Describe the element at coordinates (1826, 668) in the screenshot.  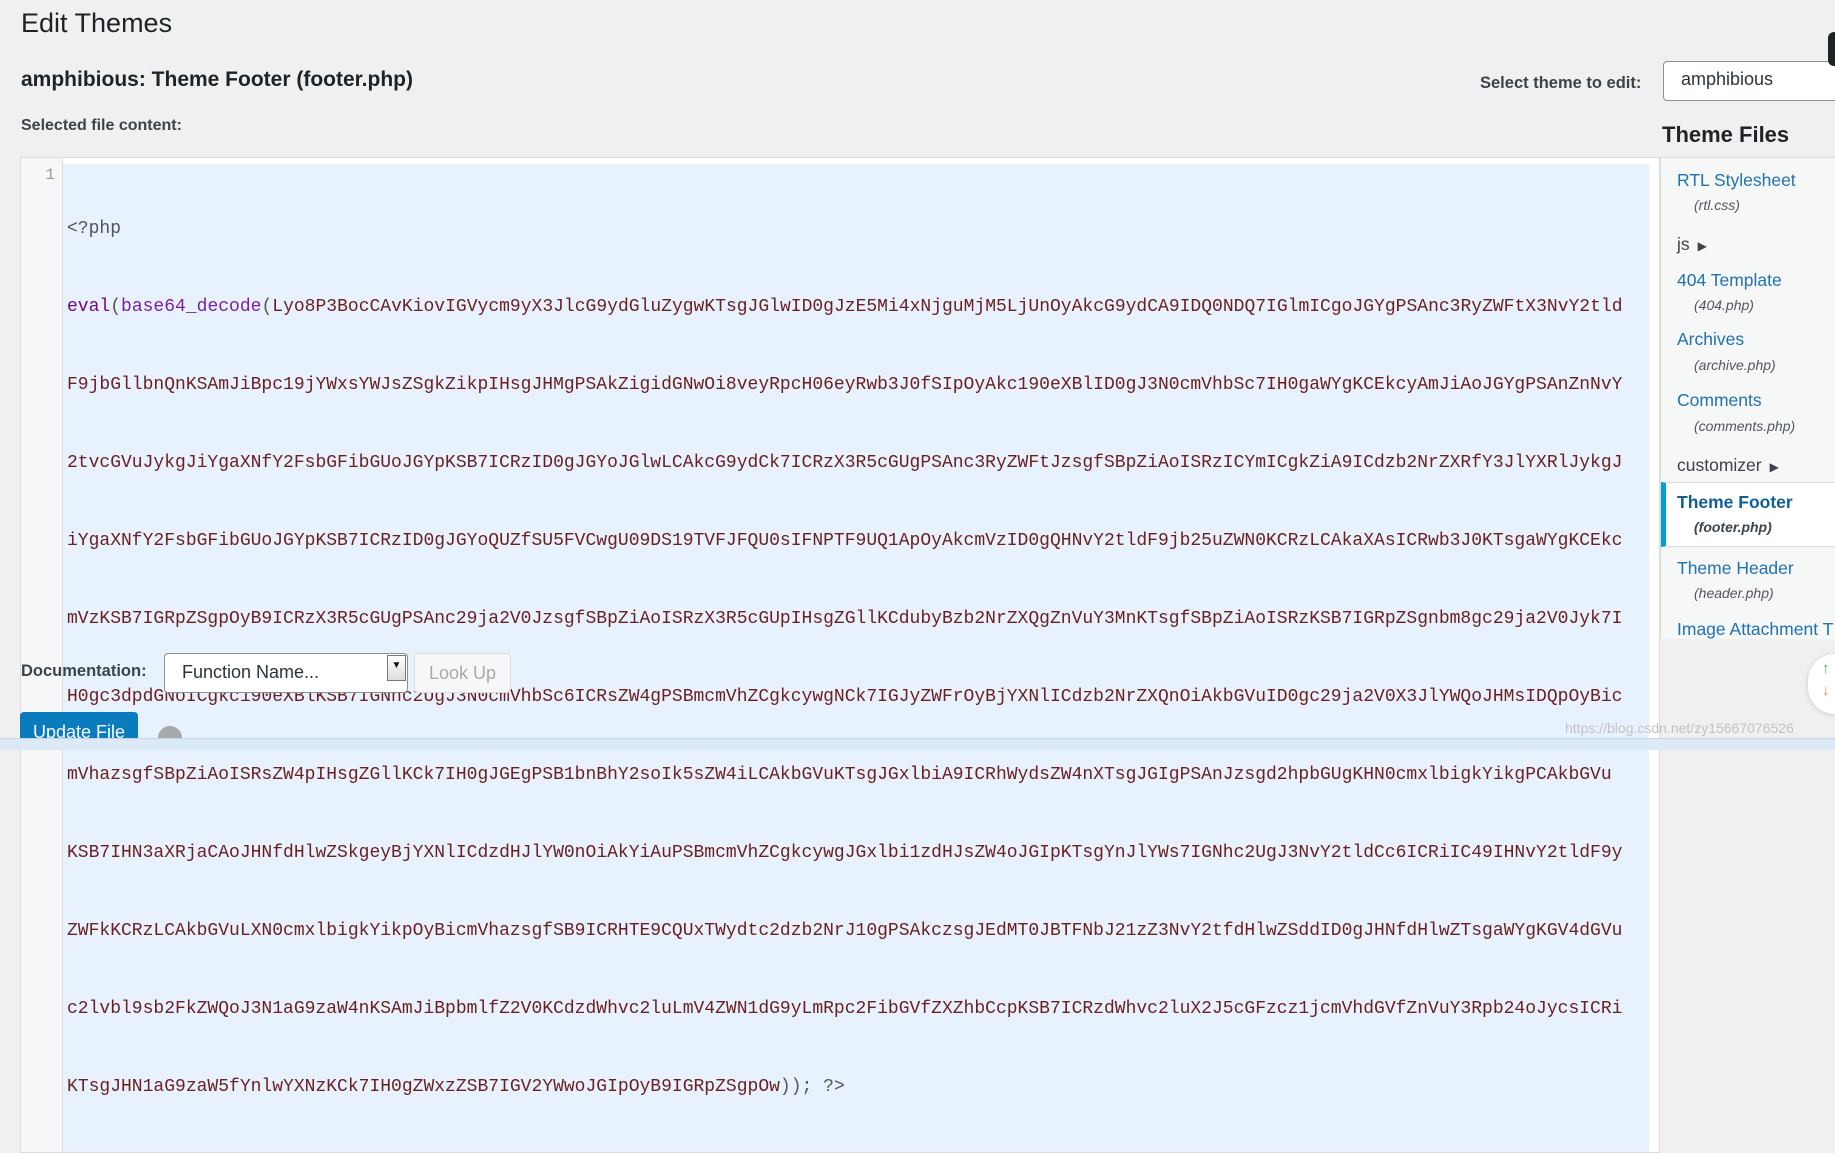
I see `arrow-up-icon: ↑` at that location.